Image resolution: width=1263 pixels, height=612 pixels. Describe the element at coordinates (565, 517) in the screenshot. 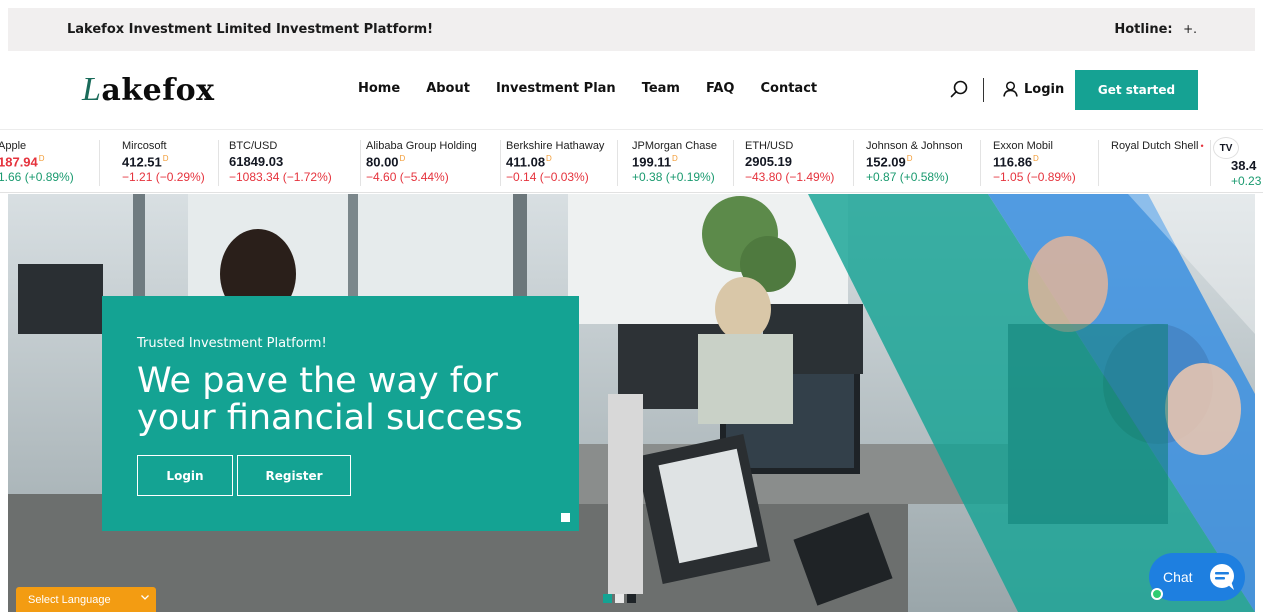

I see `slide-marker` at that location.